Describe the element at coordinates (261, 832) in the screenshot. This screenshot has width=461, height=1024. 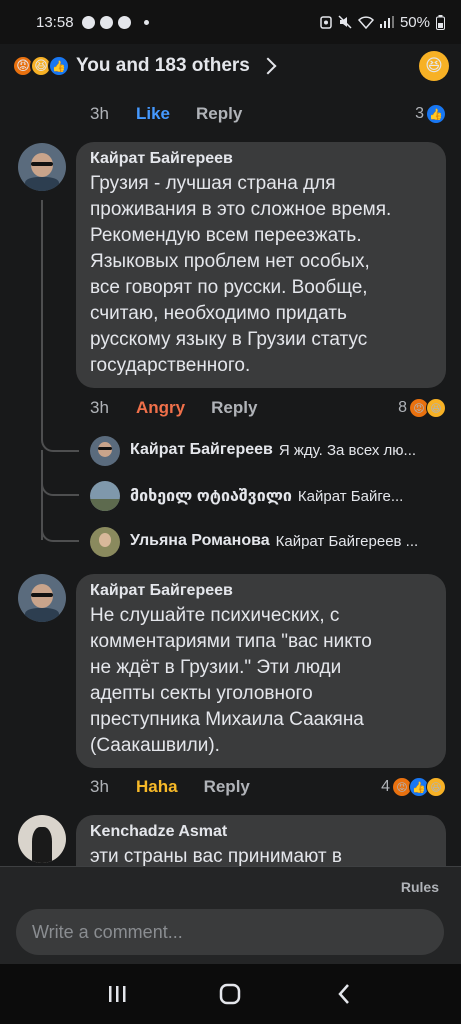
I see `comment-author: Kenchadze Asmat` at that location.